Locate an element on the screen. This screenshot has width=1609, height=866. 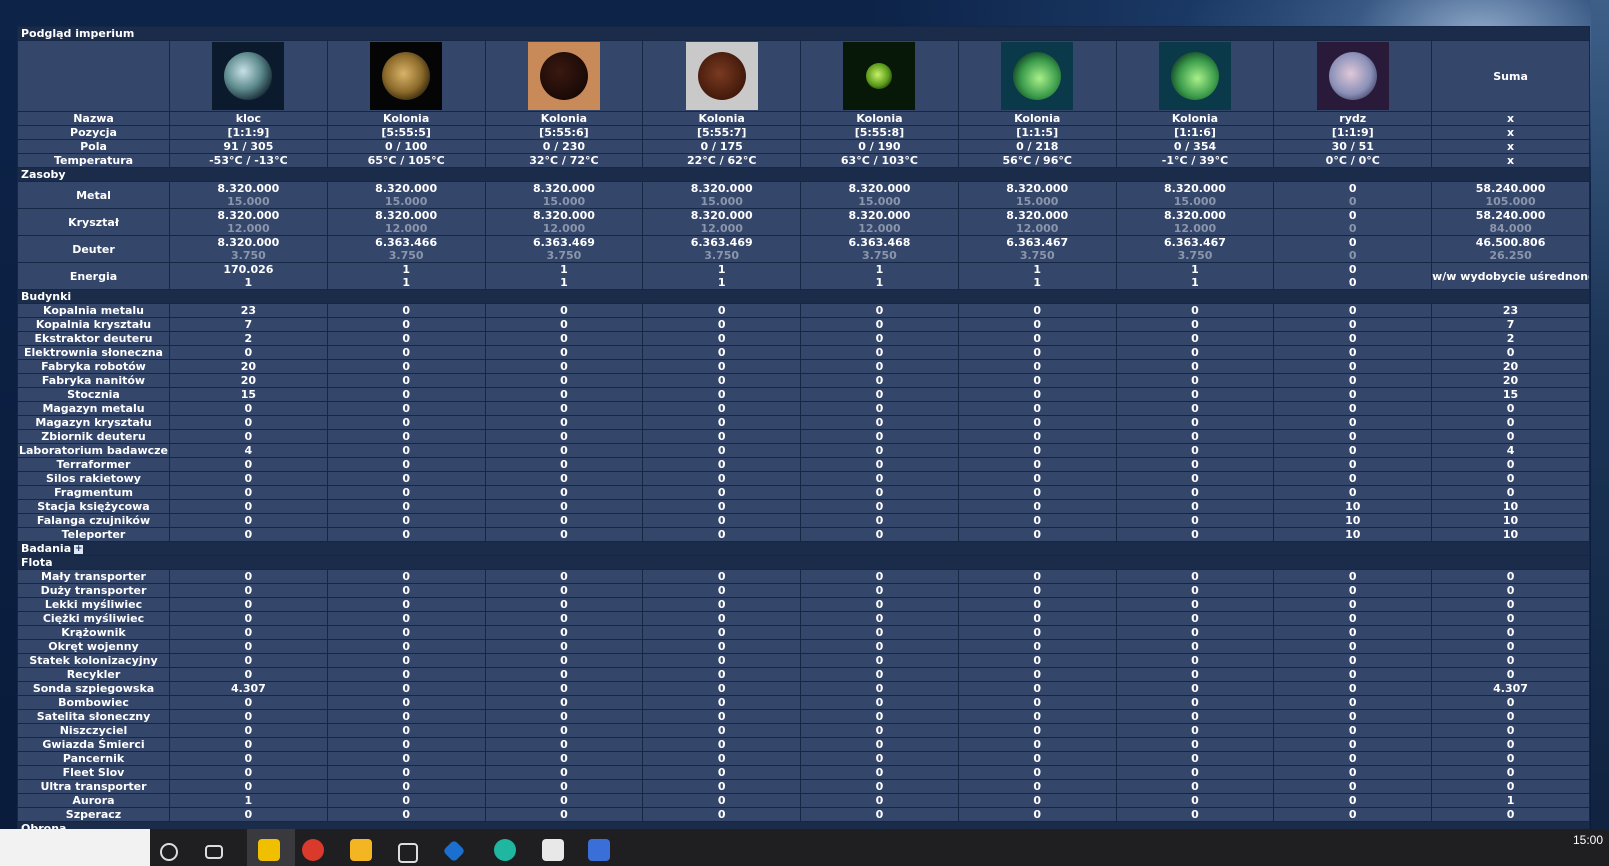
planet-pink-ice-image is located at coordinates (1352, 76).